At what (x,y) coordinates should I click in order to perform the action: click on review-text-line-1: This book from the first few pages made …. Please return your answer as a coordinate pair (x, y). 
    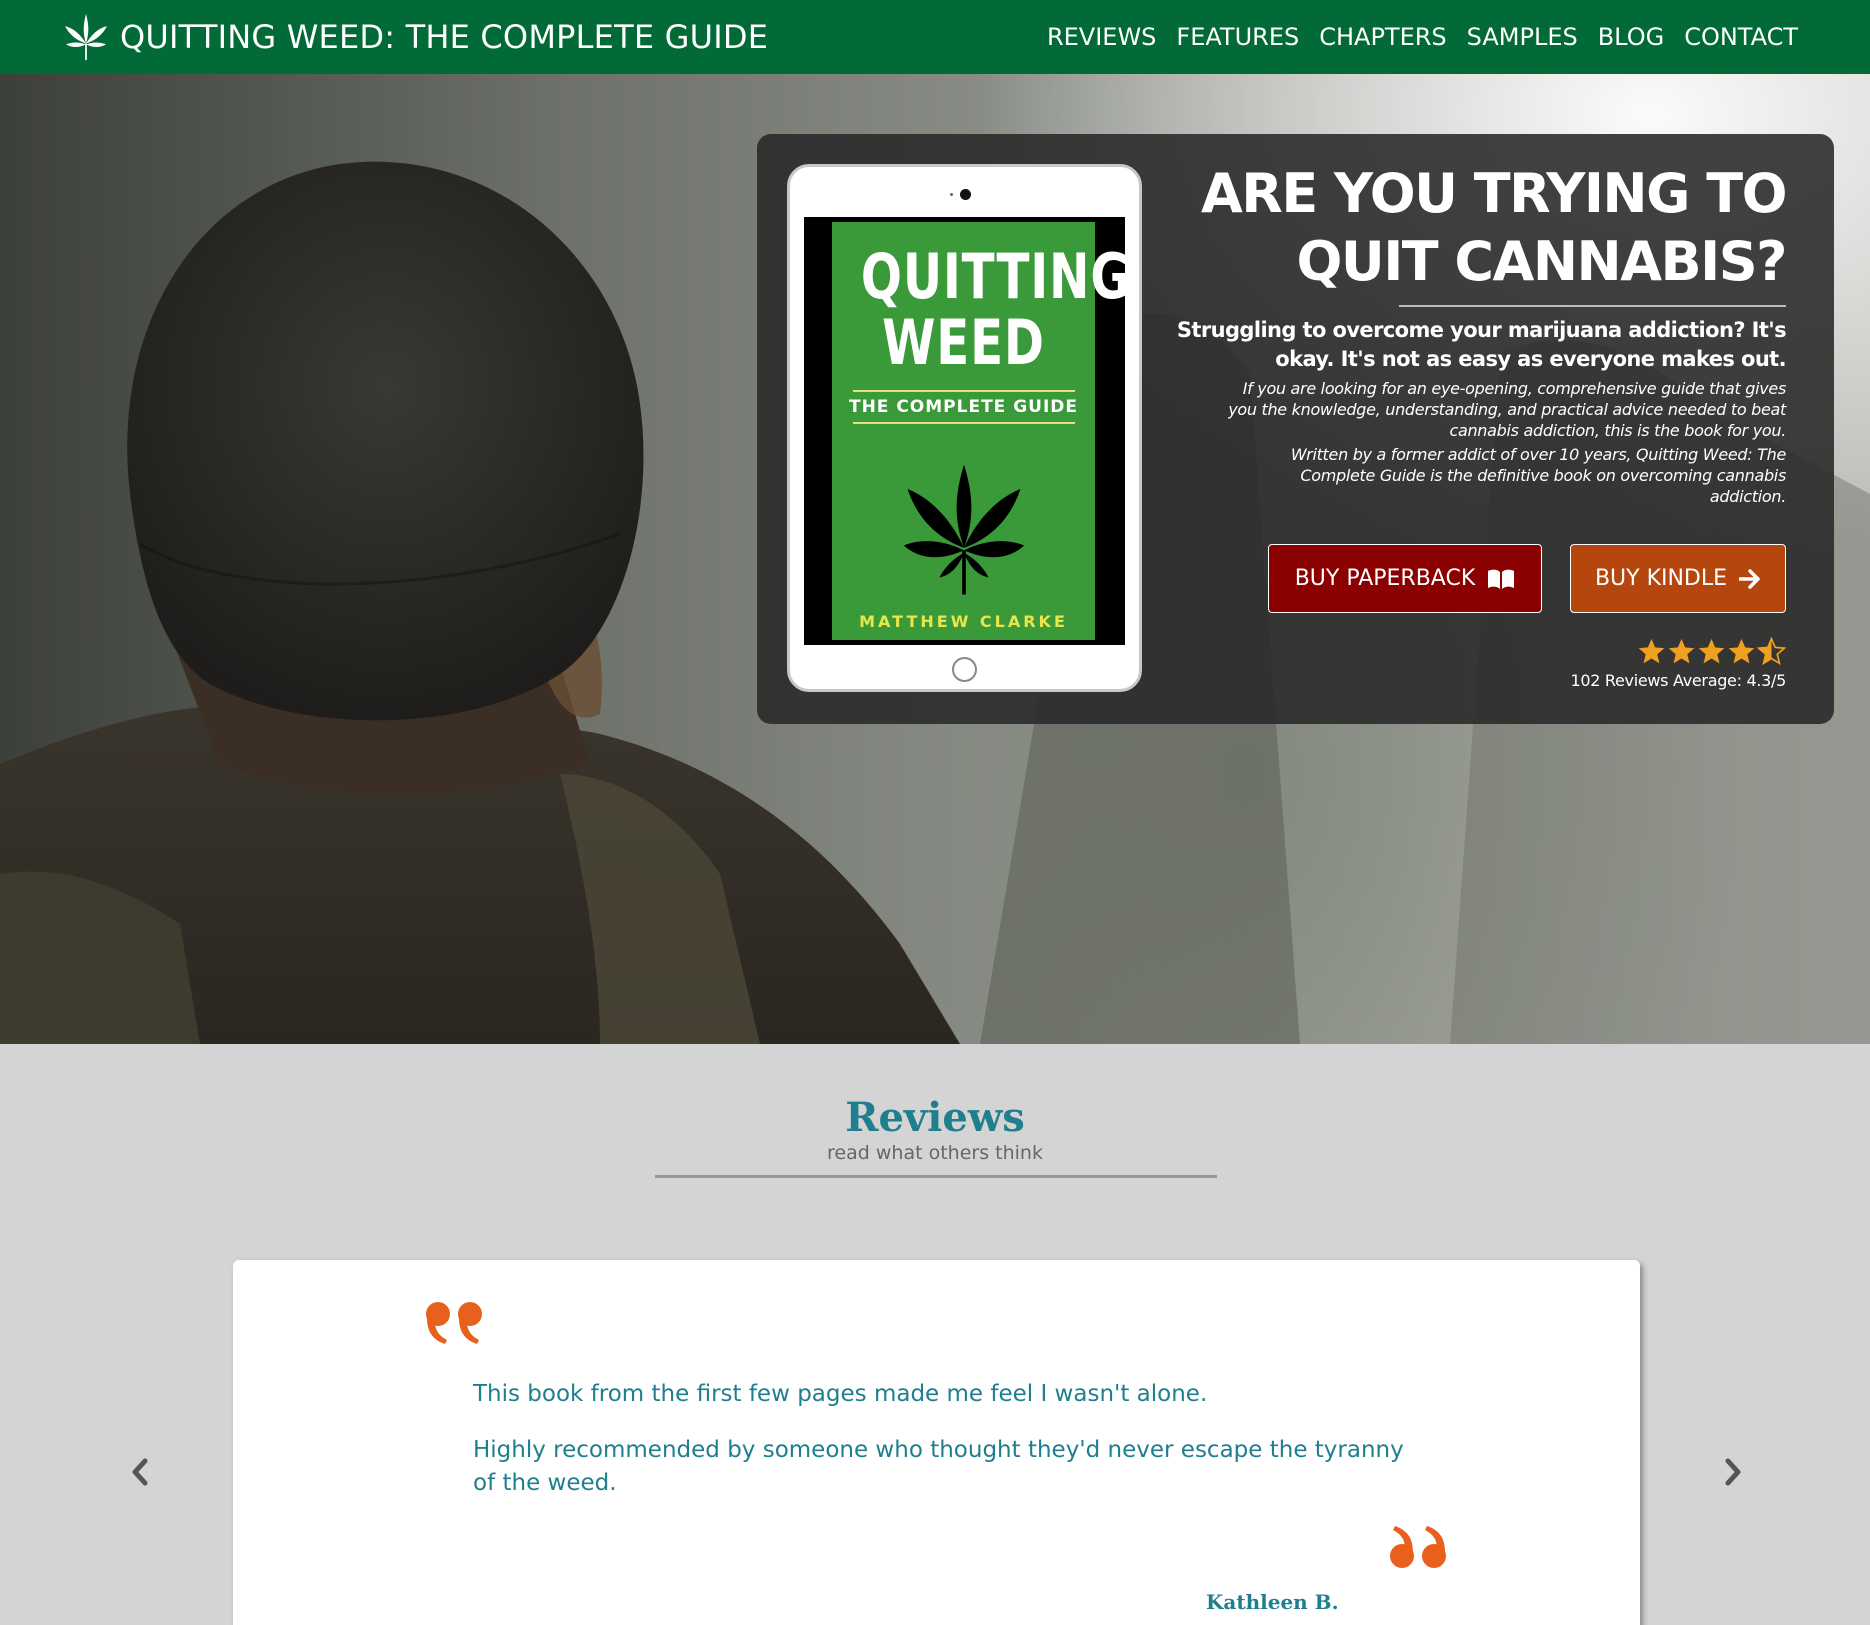
    Looking at the image, I should click on (840, 1394).